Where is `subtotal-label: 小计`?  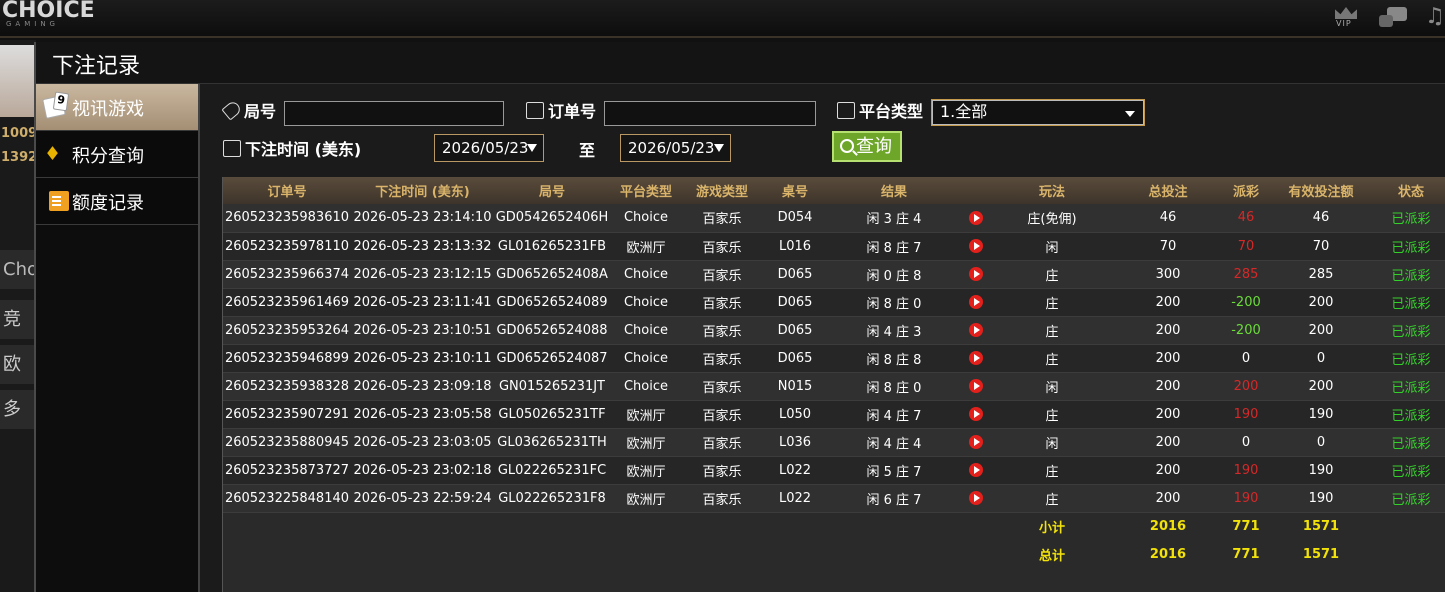
subtotal-label: 小计 is located at coordinates (1051, 528).